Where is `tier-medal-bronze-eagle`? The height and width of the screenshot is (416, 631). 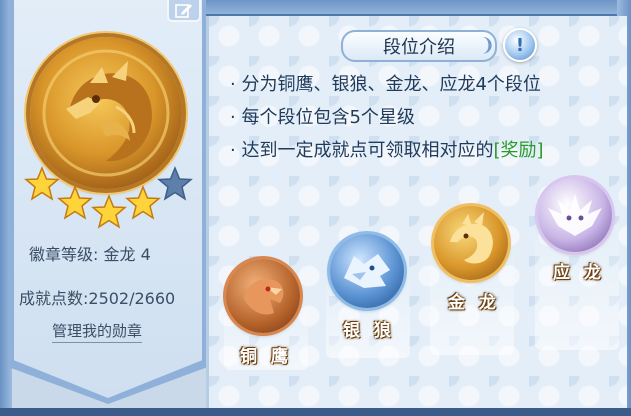
tier-medal-bronze-eagle is located at coordinates (263, 296).